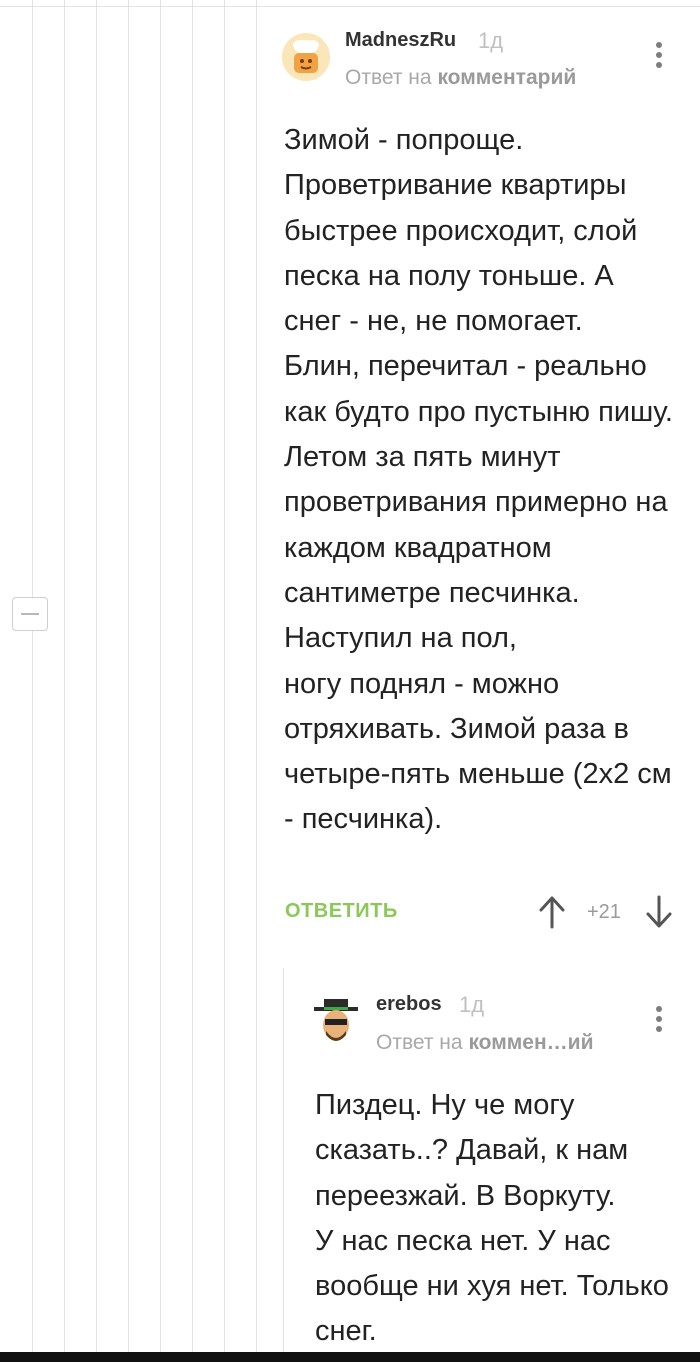 The height and width of the screenshot is (1362, 700). I want to click on chef-avatar-icon, so click(306, 57).